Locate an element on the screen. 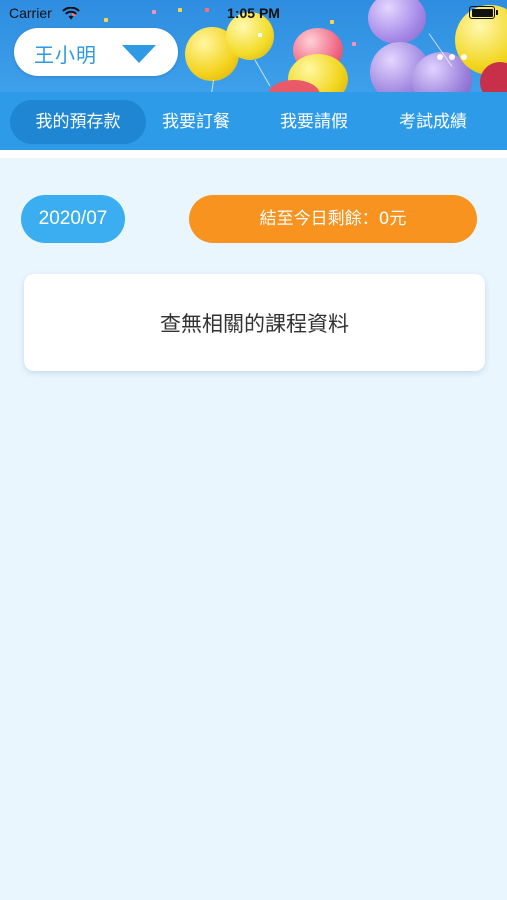 This screenshot has height=900, width=507. tab-label: 我的預存款 is located at coordinates (78, 122).